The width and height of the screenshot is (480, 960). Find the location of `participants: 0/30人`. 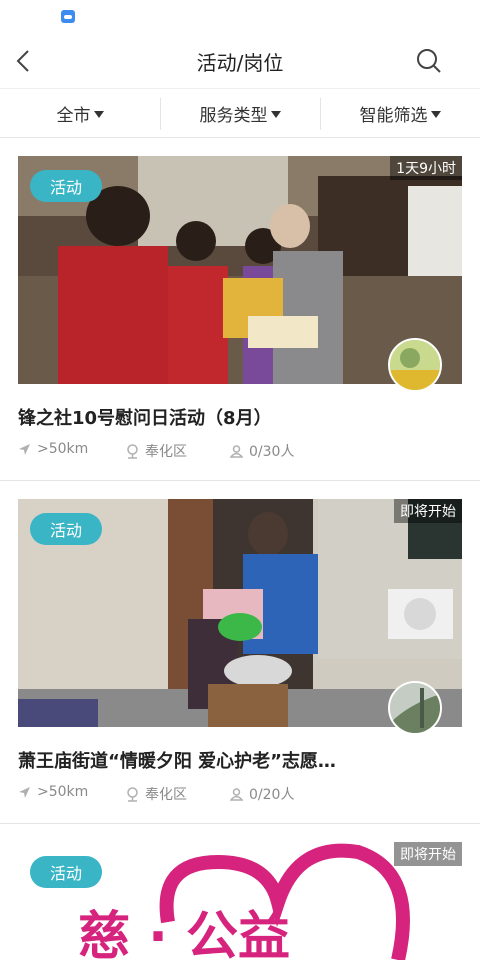

participants: 0/30人 is located at coordinates (262, 451).